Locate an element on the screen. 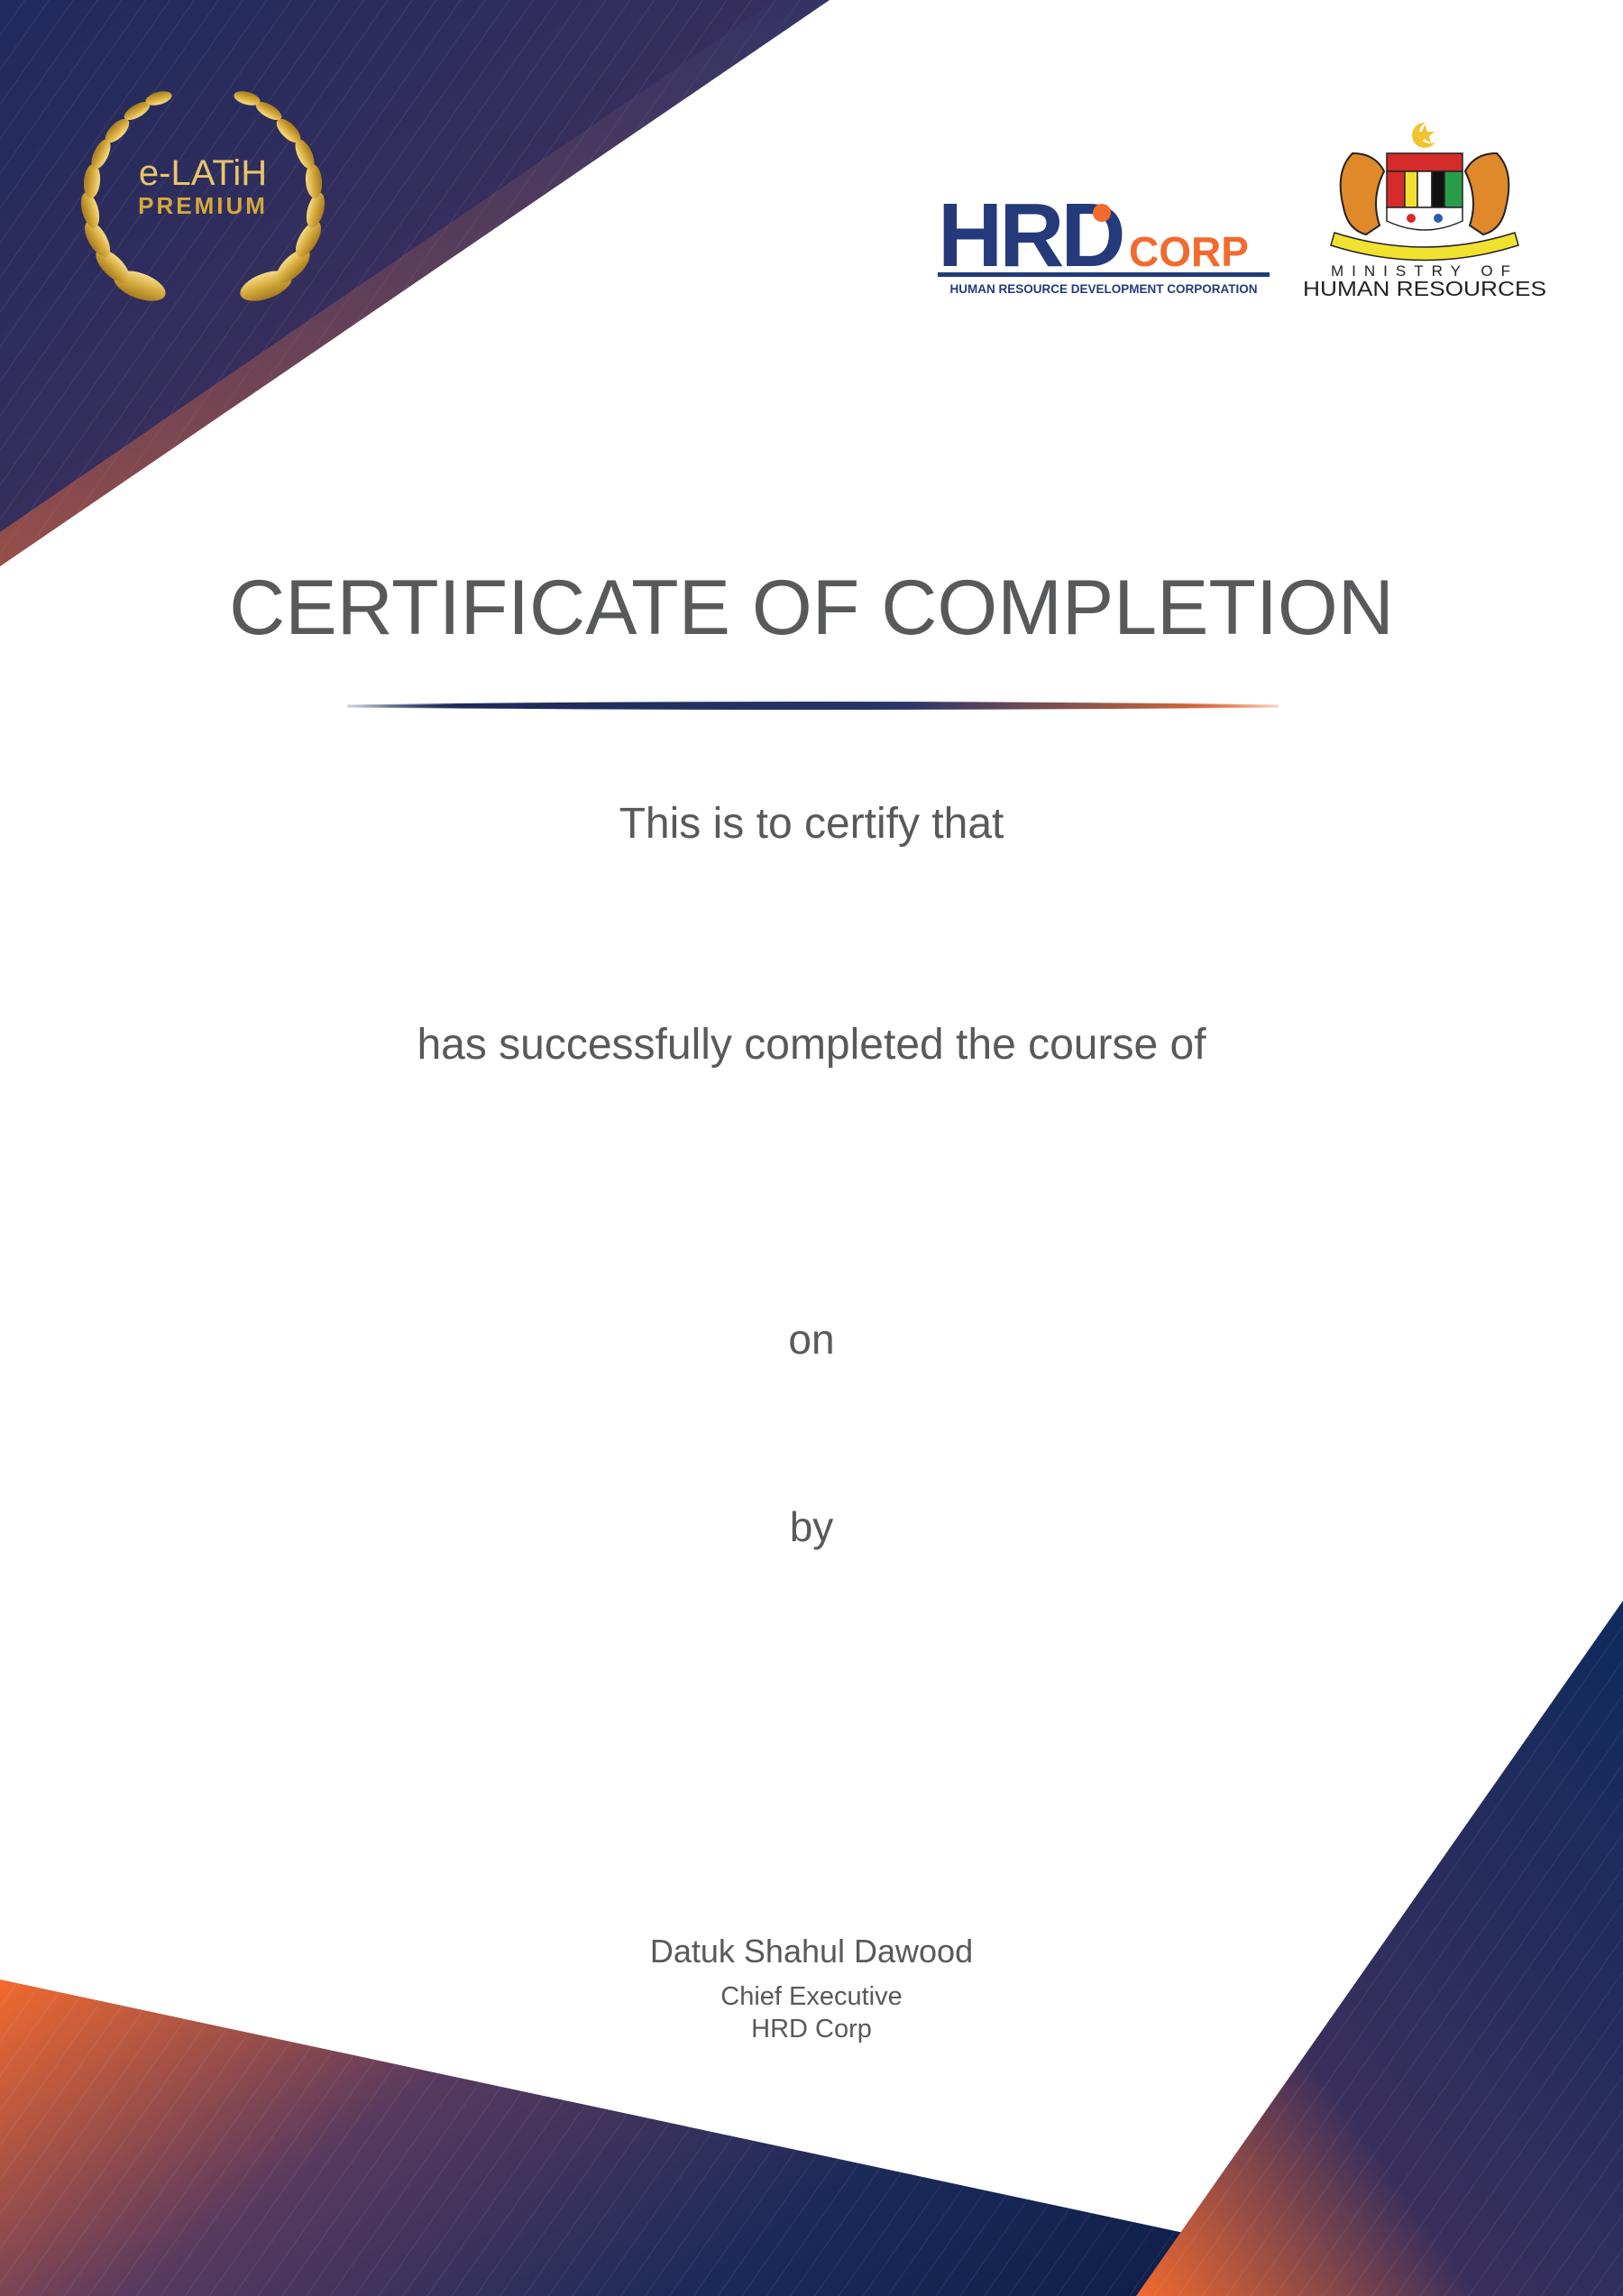 The height and width of the screenshot is (2296, 1623). signatory-title: Chief Executive is located at coordinates (811, 1996).